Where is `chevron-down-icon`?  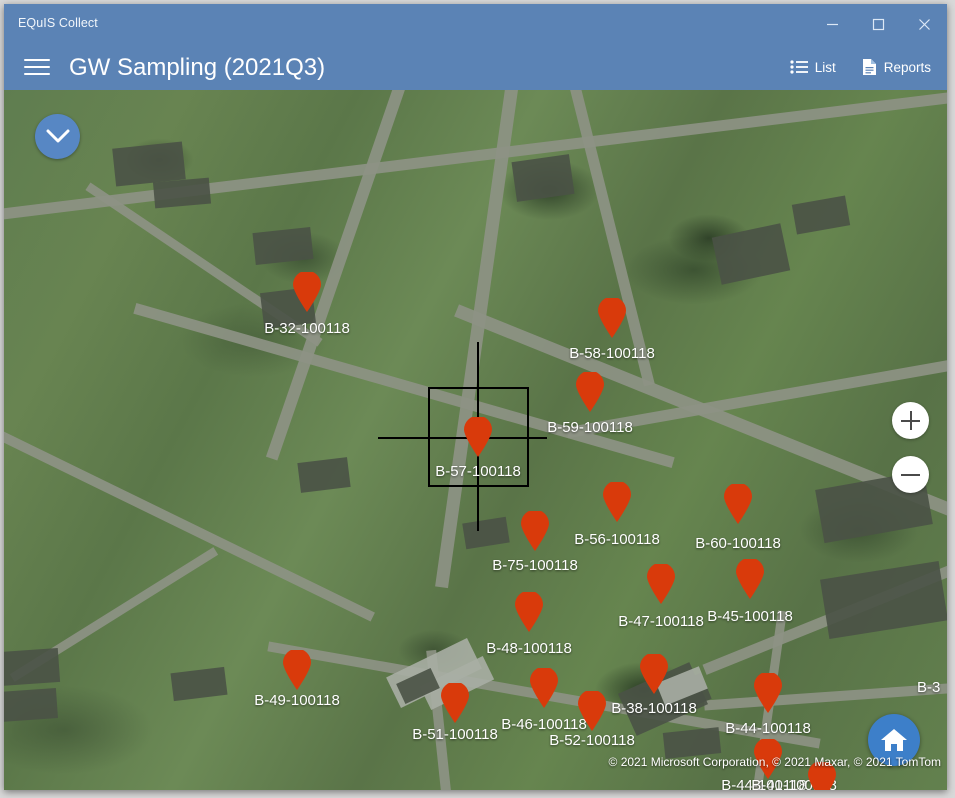
chevron-down-icon is located at coordinates (57, 136).